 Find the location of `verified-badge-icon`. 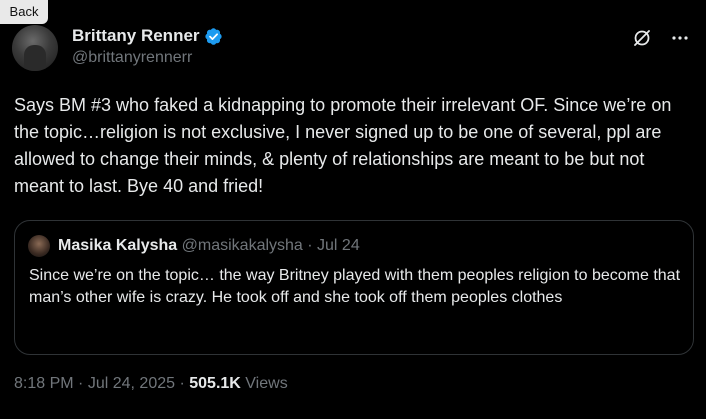

verified-badge-icon is located at coordinates (213, 36).